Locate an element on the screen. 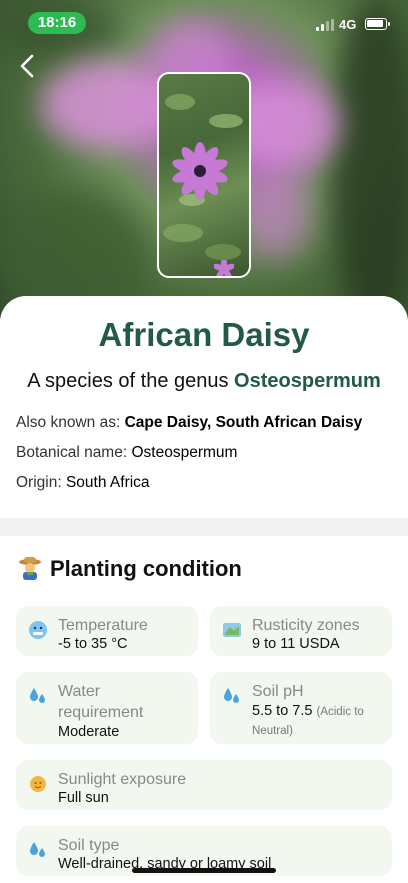 This screenshot has height=883, width=408. genus-name: Osteospermum is located at coordinates (307, 381).